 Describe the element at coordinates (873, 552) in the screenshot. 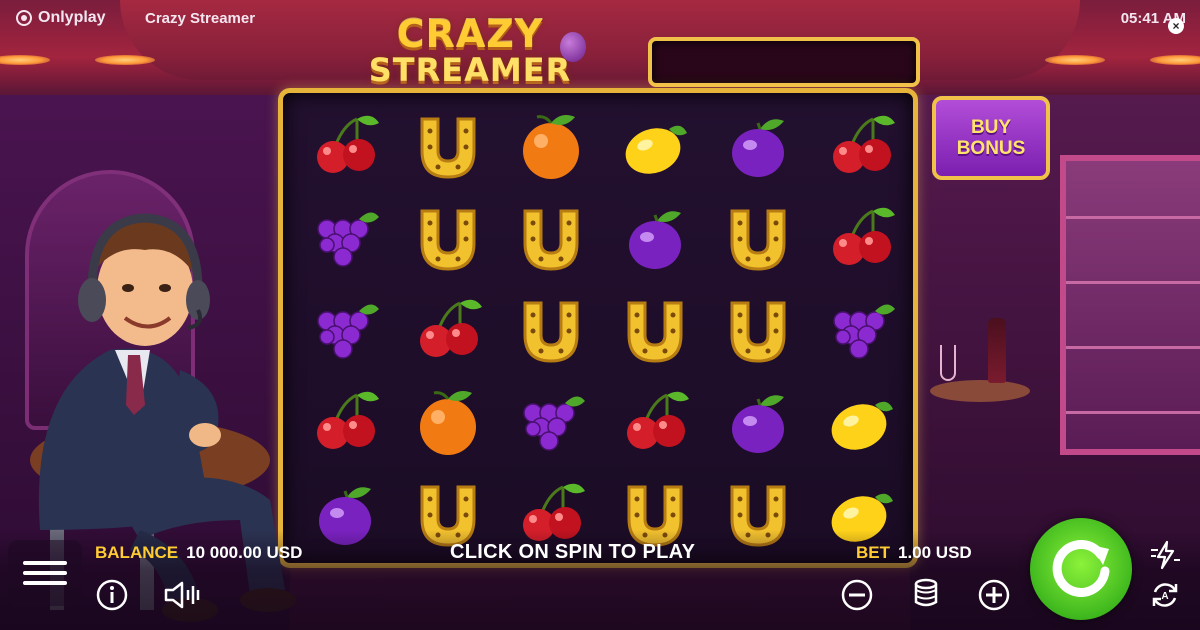

I see `bet-label: BET` at that location.